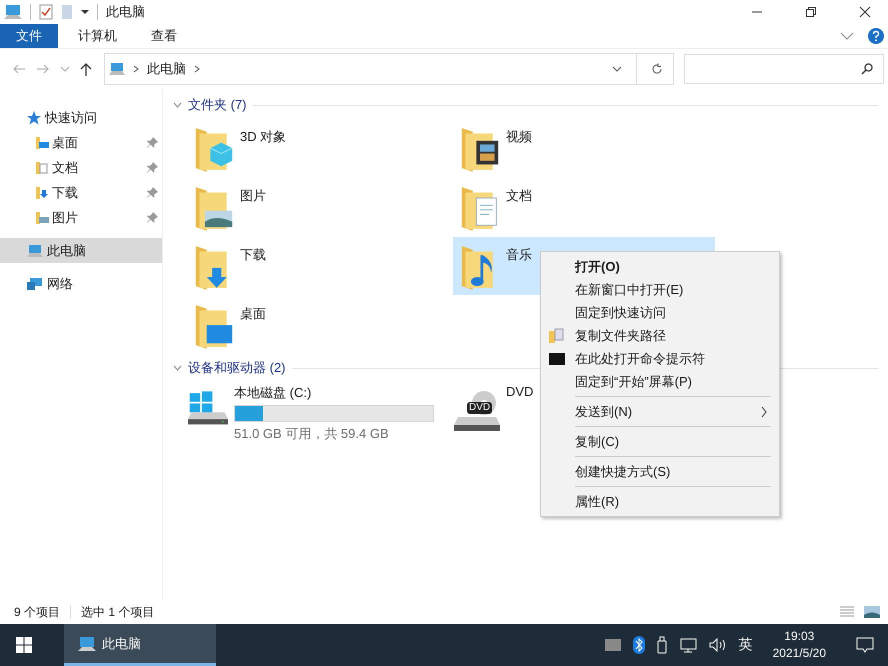  I want to click on folder-name: 下载, so click(253, 255).